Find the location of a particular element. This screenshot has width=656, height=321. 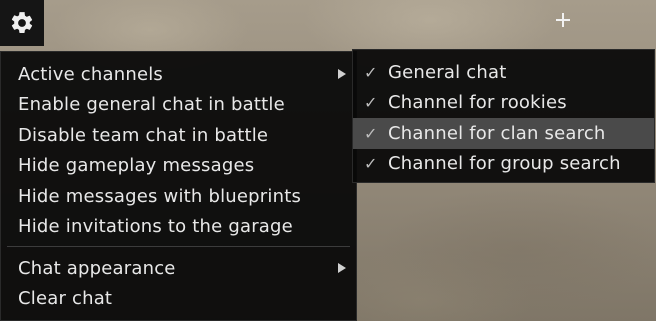

menu-item-disable-team-chat: Disable team chat in battle is located at coordinates (178, 135).